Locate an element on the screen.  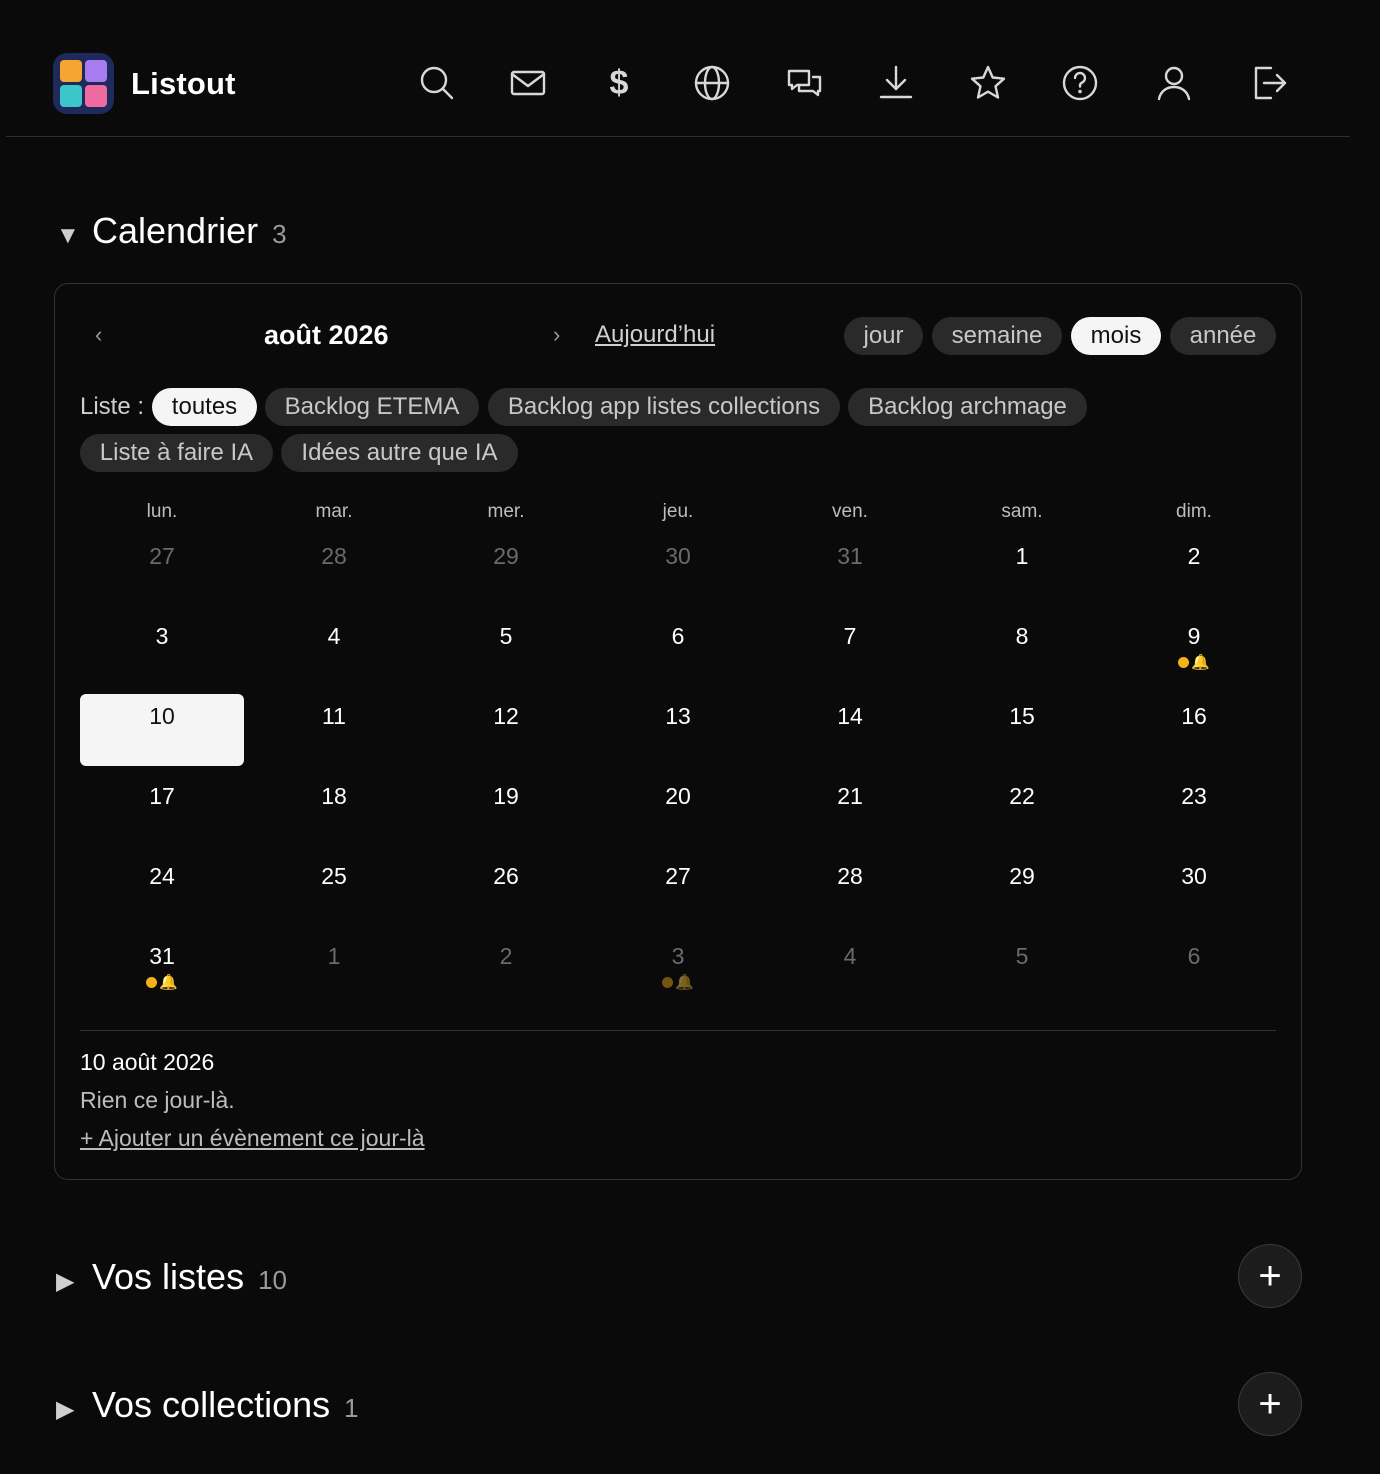
day-cell: 13 is located at coordinates (678, 730).